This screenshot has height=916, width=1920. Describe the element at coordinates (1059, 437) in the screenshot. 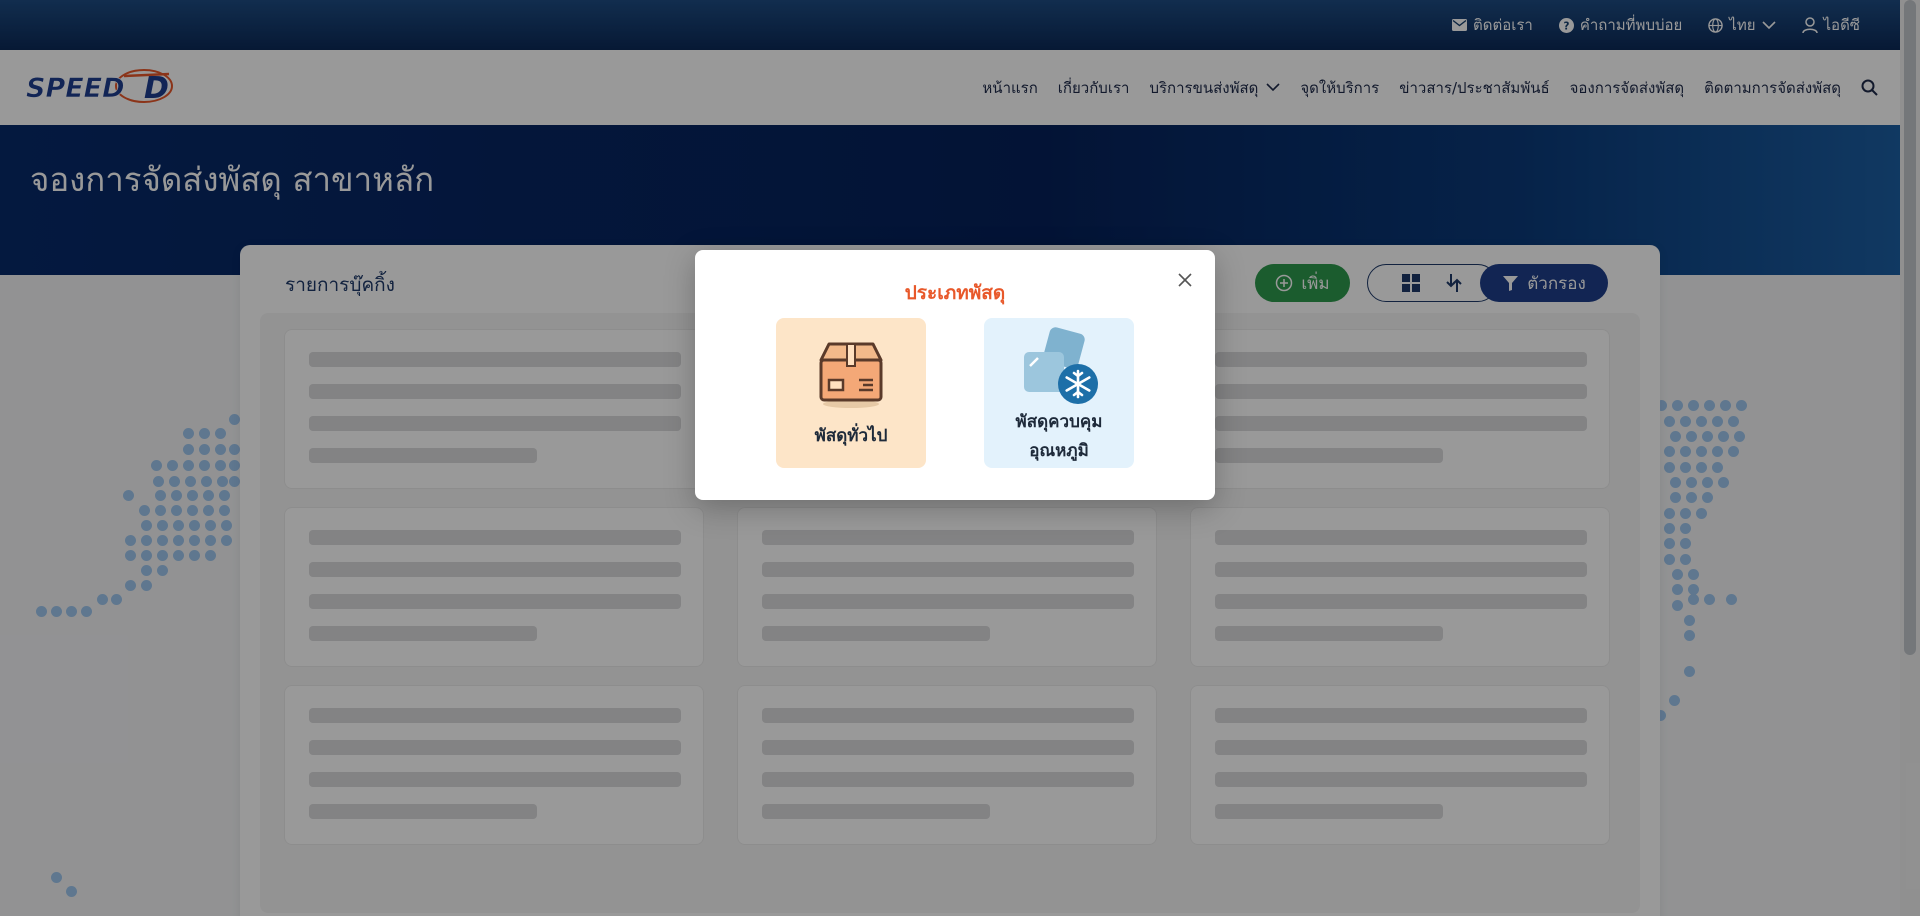

I see `temperature-controlled-label: พัสดุควบคุม อุณหภูมิ` at that location.